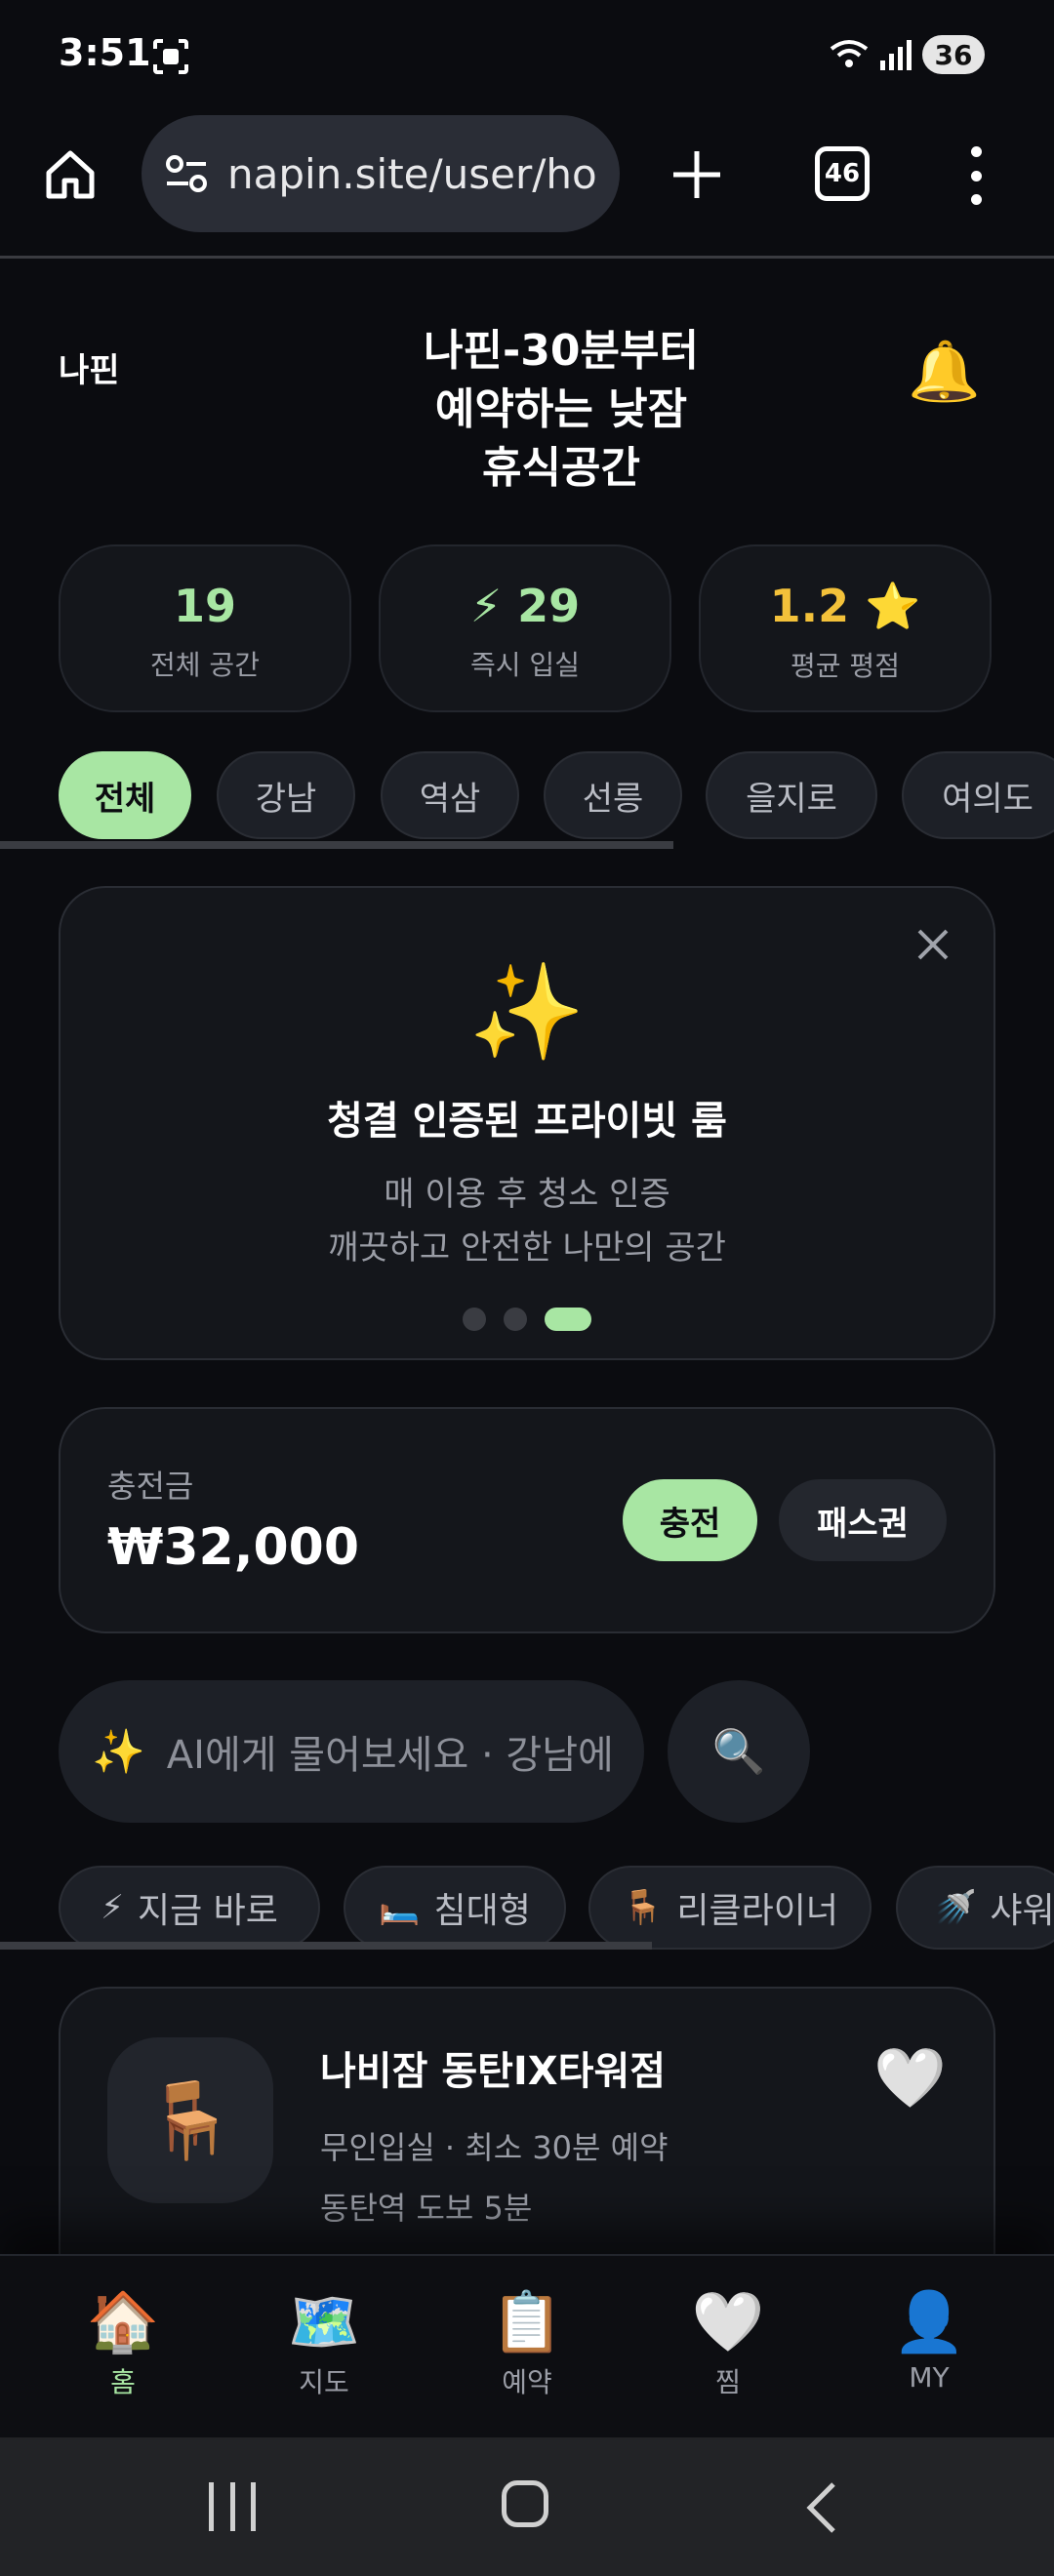 The width and height of the screenshot is (1054, 2576). What do you see at coordinates (842, 173) in the screenshot?
I see `tab-switcher-button: 46` at bounding box center [842, 173].